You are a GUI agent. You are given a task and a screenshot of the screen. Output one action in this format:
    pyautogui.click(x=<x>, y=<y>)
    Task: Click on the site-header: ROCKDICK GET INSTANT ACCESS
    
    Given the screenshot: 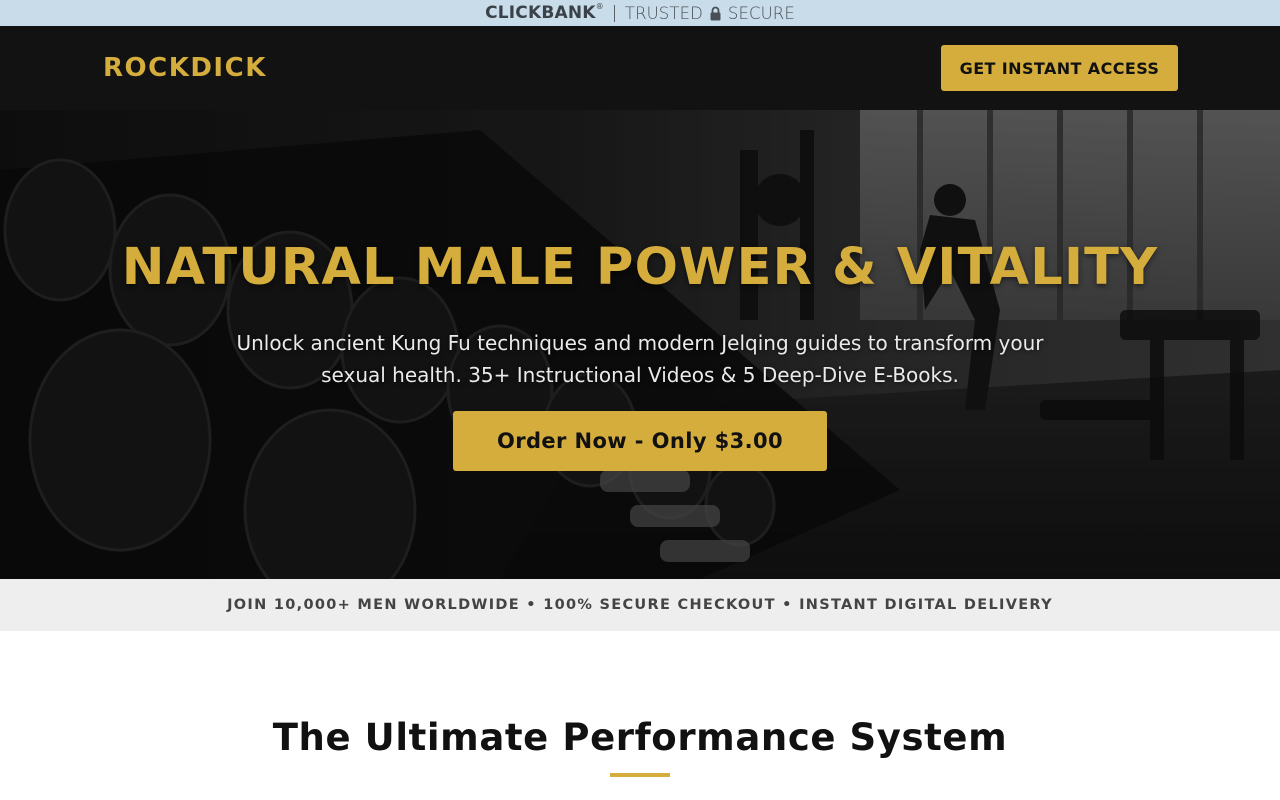 What is the action you would take?
    pyautogui.click(x=640, y=68)
    